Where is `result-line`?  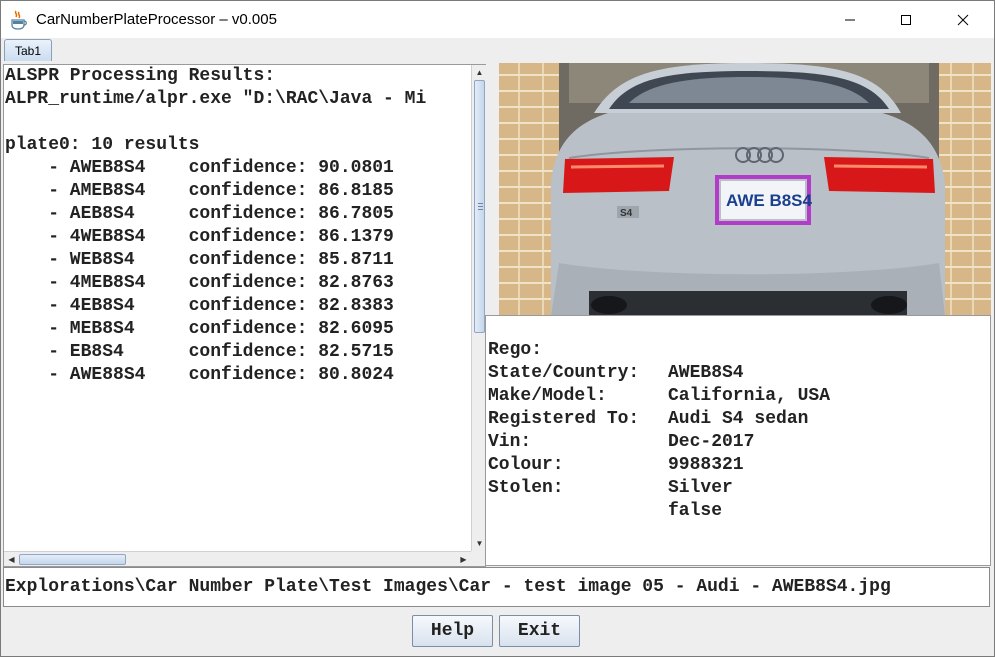 result-line is located at coordinates (237, 122).